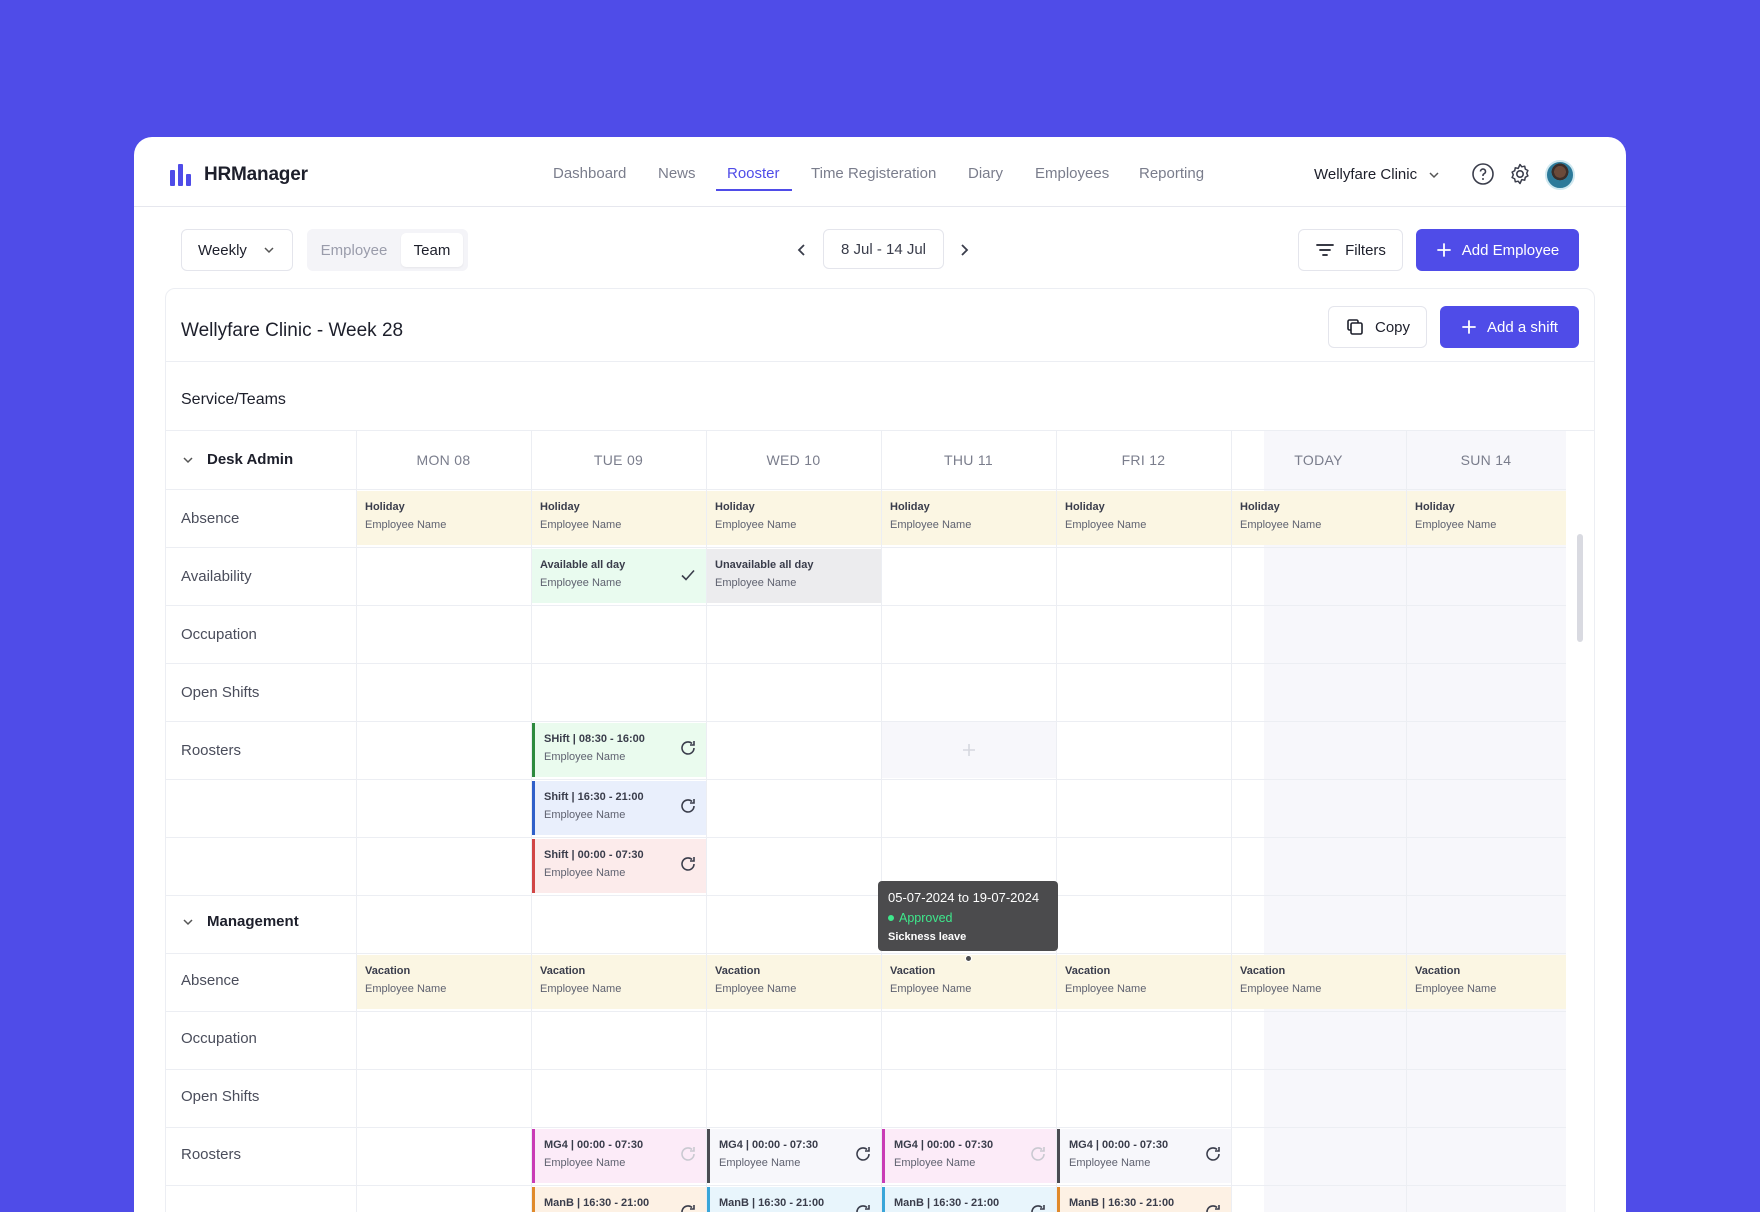 The image size is (1760, 1212). What do you see at coordinates (222, 250) in the screenshot?
I see `view-select-value: Weekly` at bounding box center [222, 250].